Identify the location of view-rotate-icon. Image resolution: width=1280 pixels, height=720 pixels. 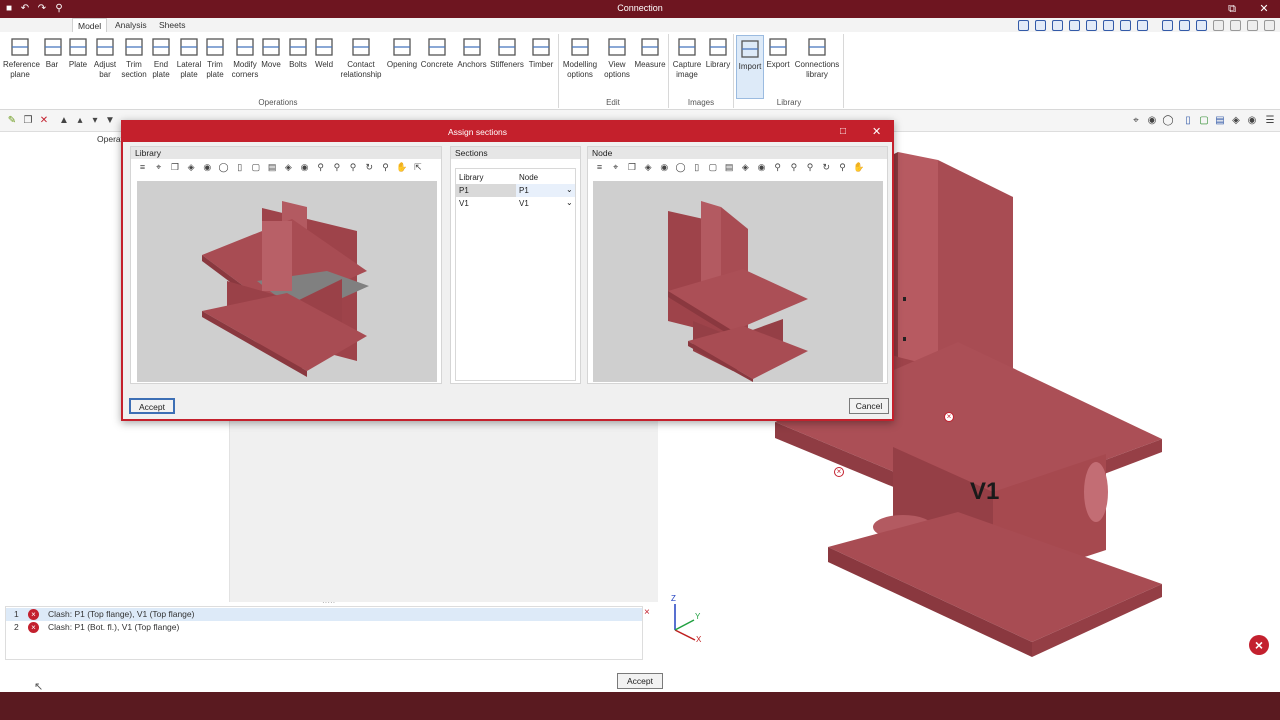
(1023, 25).